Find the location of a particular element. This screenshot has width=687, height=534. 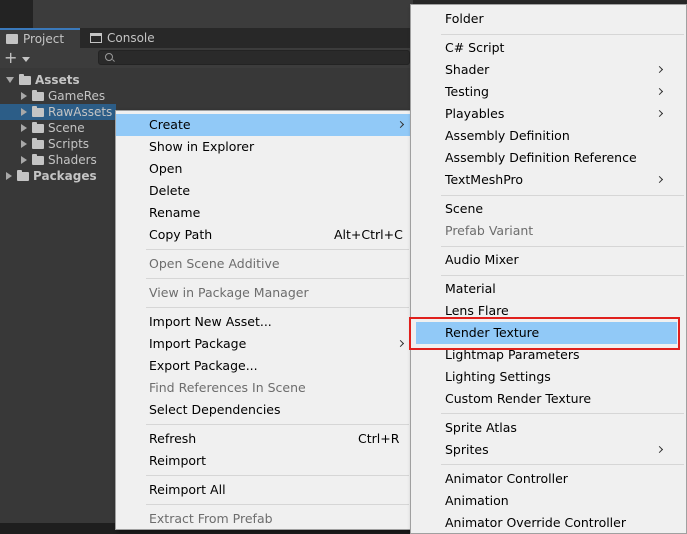

menu-item-label: Refresh is located at coordinates (173, 438).